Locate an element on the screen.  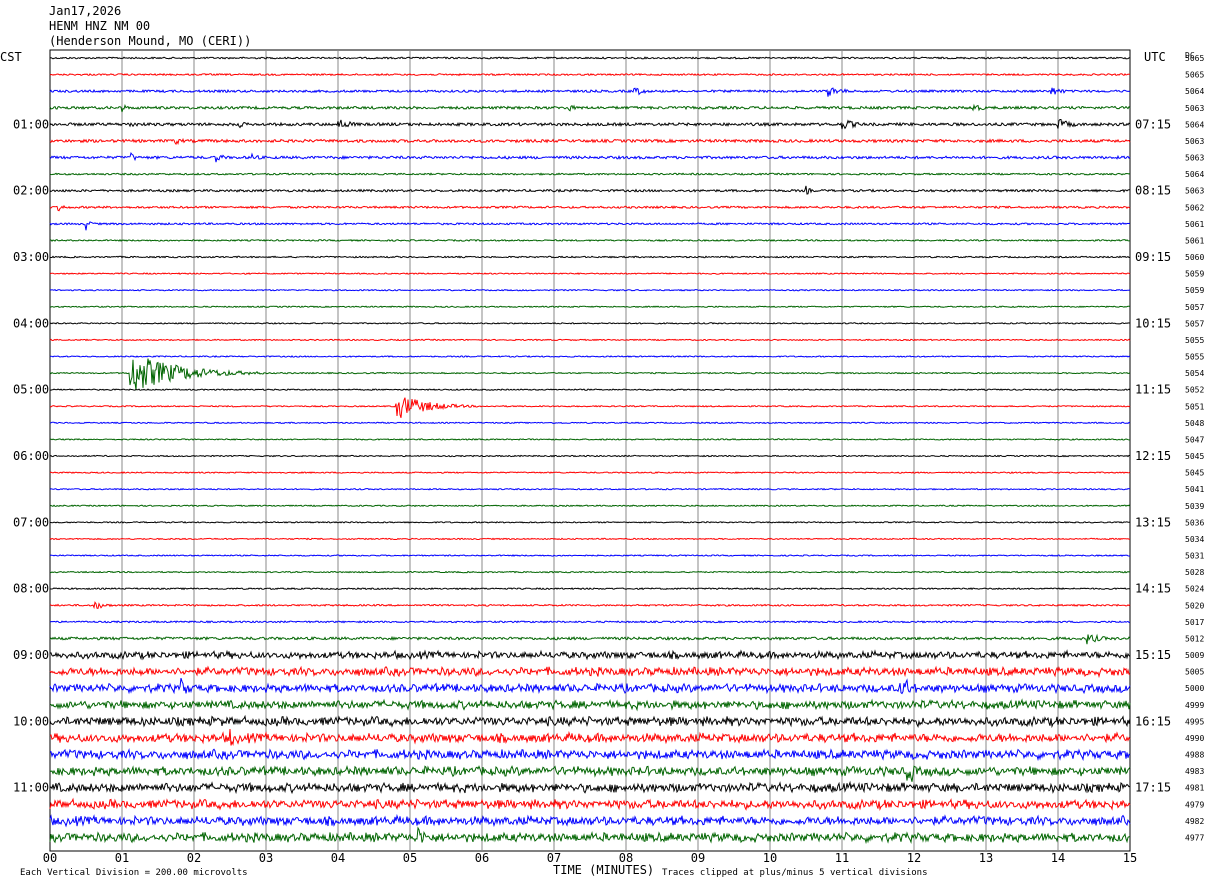
x-tick-label: 01 is located at coordinates (122, 858).